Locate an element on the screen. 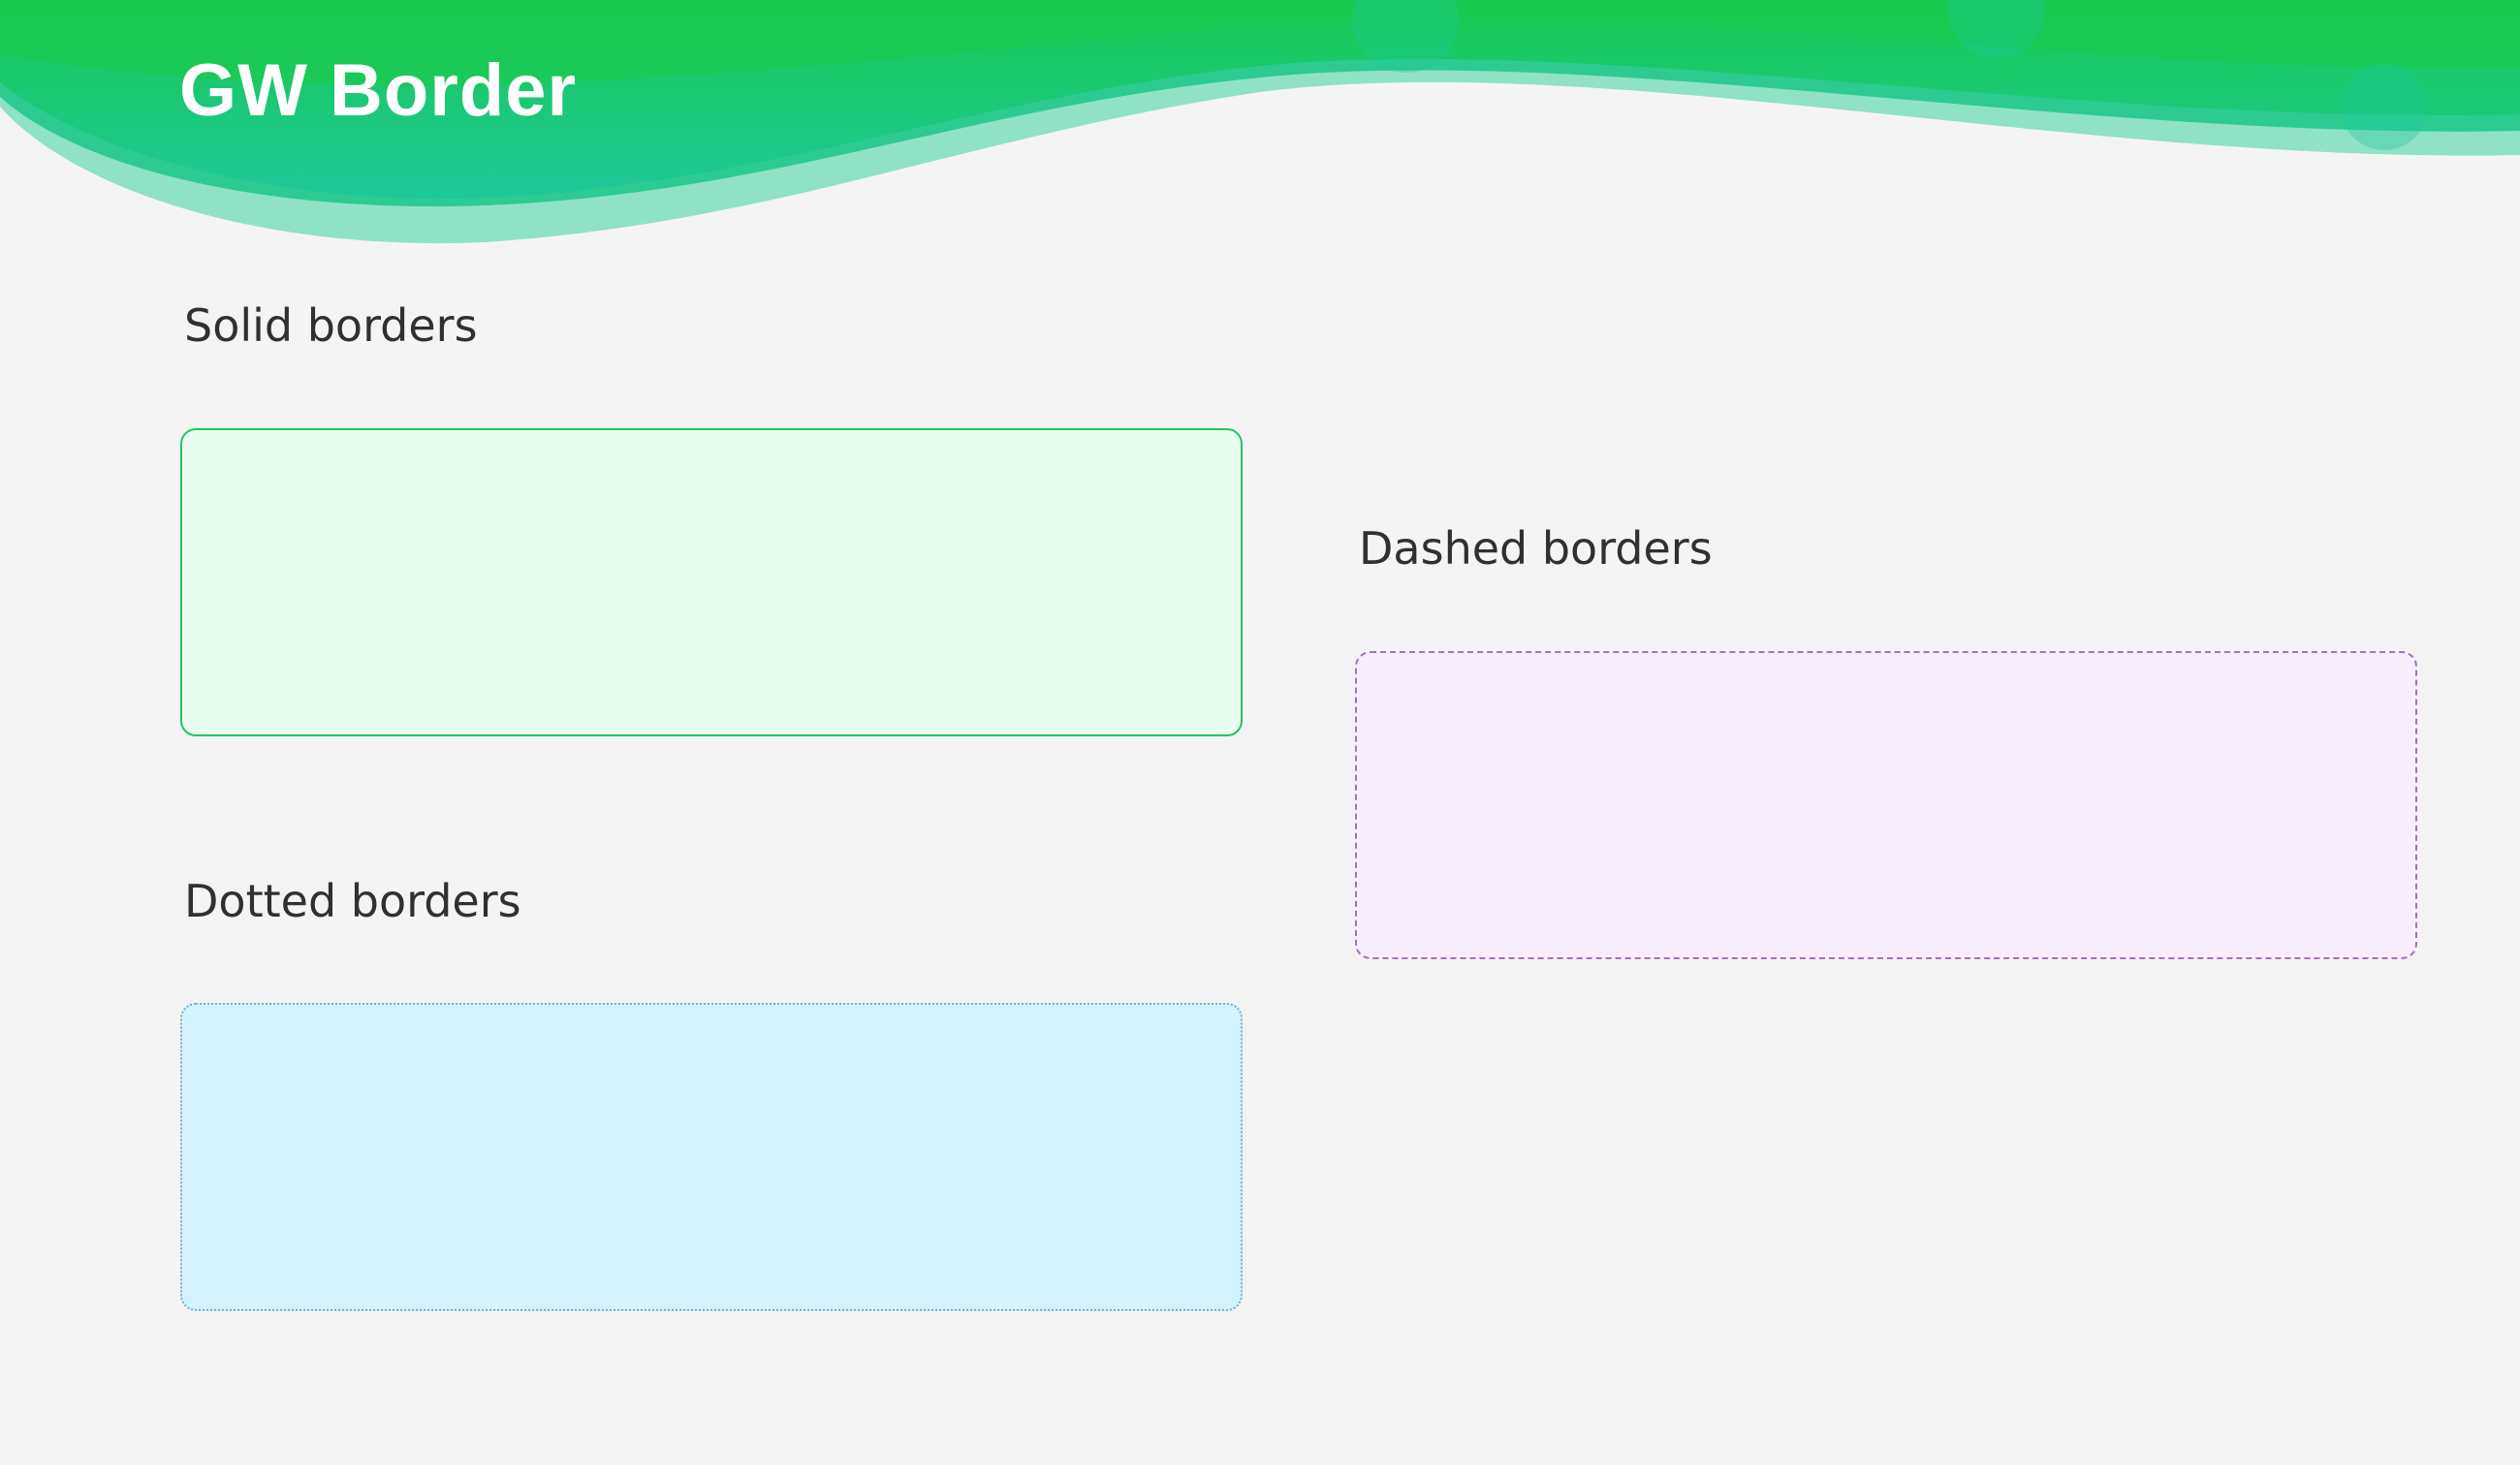 The width and height of the screenshot is (2520, 1465). solid-borders-heading: Solid borders is located at coordinates (331, 325).